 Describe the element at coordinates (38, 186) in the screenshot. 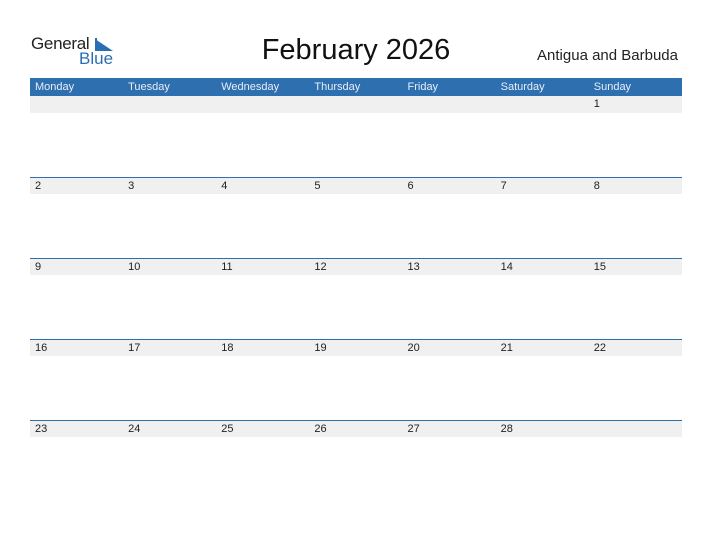

I see `day-cell: 2` at that location.